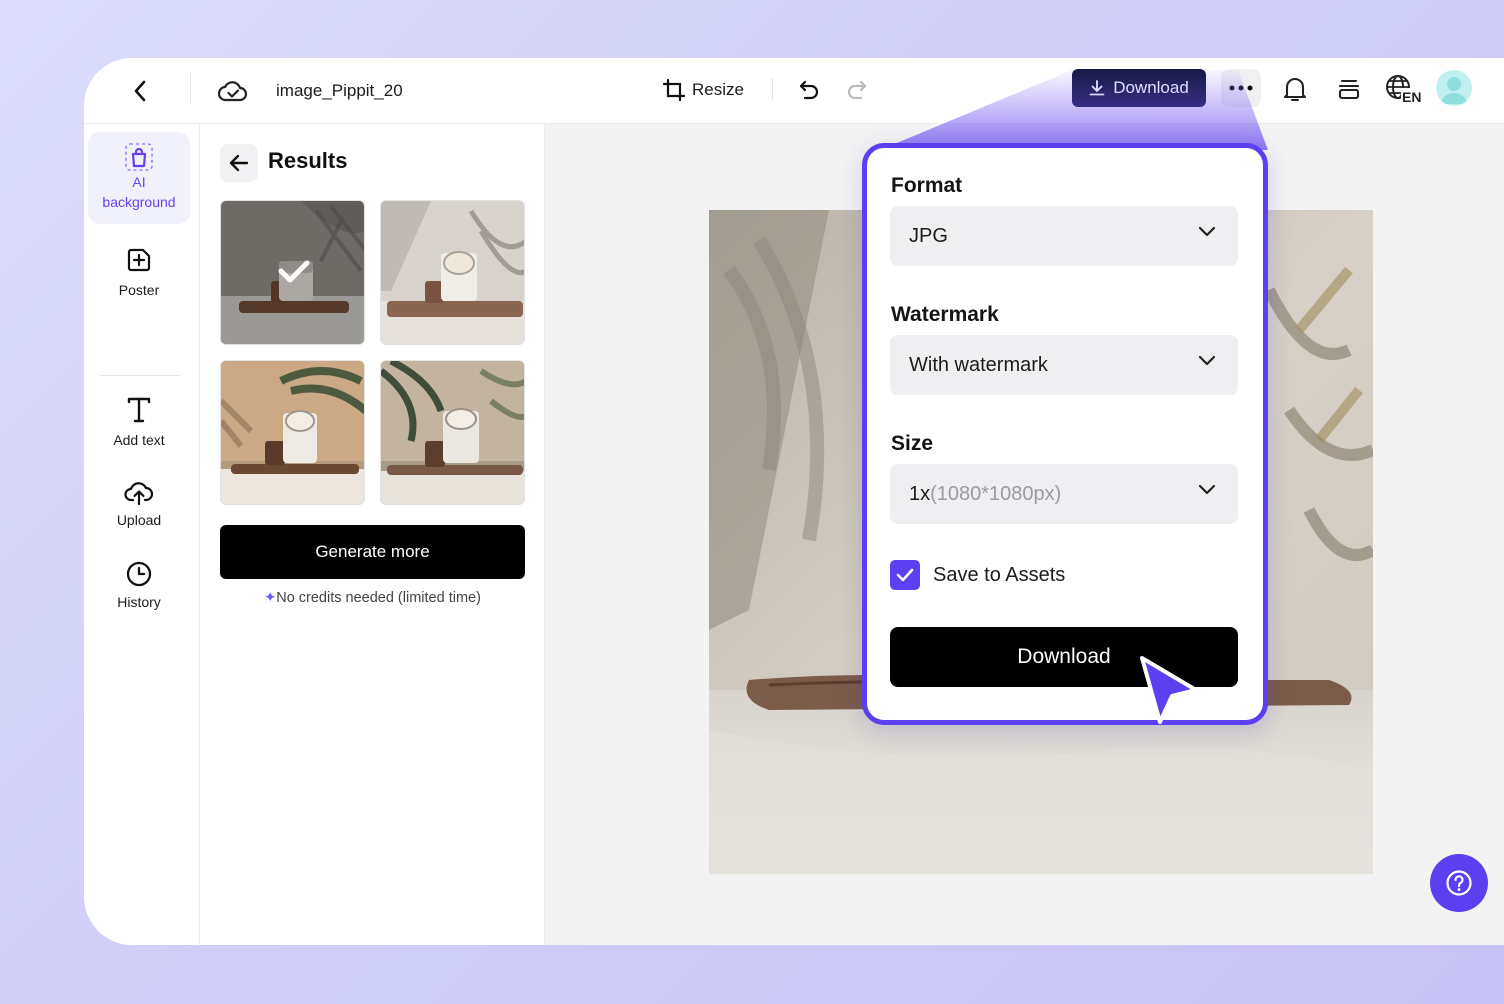 Image resolution: width=1504 pixels, height=1004 pixels. What do you see at coordinates (1064, 494) in the screenshot?
I see `size-select: 1x (1080*1080px)` at bounding box center [1064, 494].